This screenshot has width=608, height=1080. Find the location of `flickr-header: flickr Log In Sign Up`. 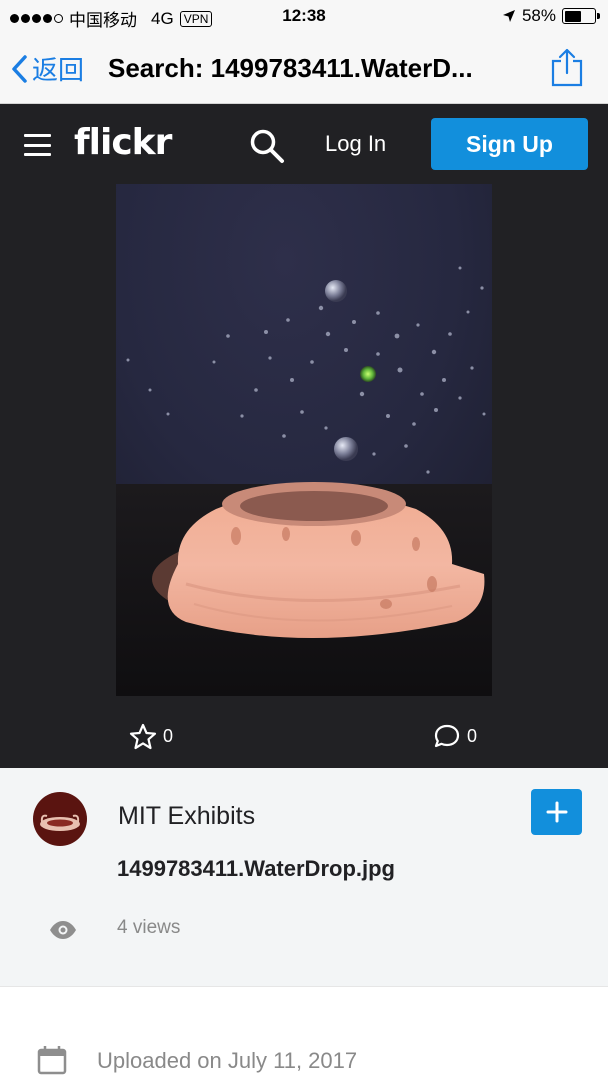

flickr-header: flickr Log In Sign Up is located at coordinates (304, 144).